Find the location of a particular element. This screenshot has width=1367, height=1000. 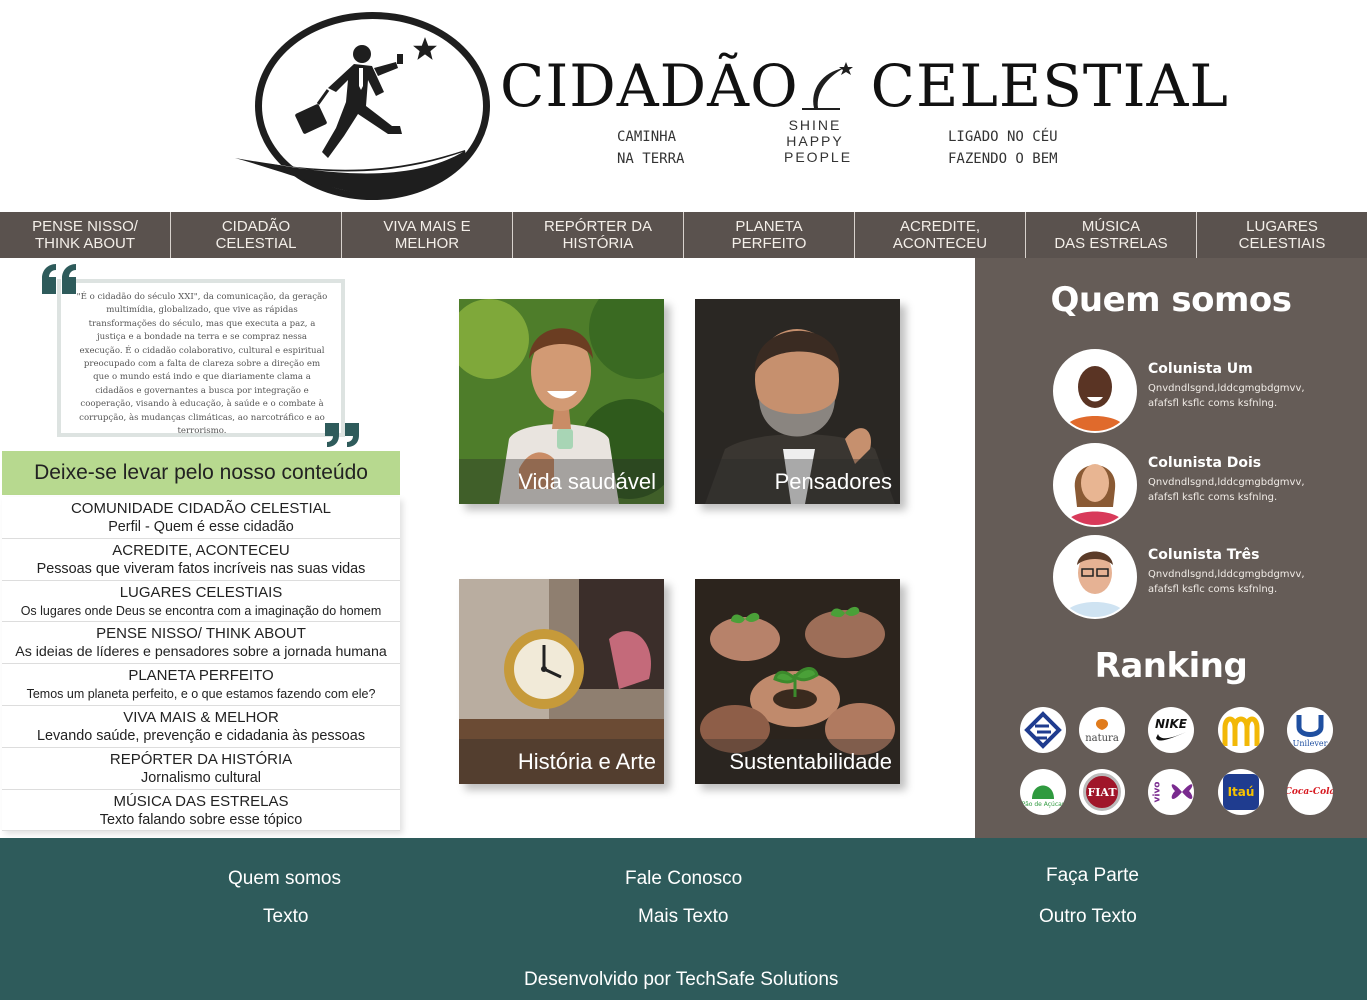

close-quote-icon is located at coordinates (342, 435).